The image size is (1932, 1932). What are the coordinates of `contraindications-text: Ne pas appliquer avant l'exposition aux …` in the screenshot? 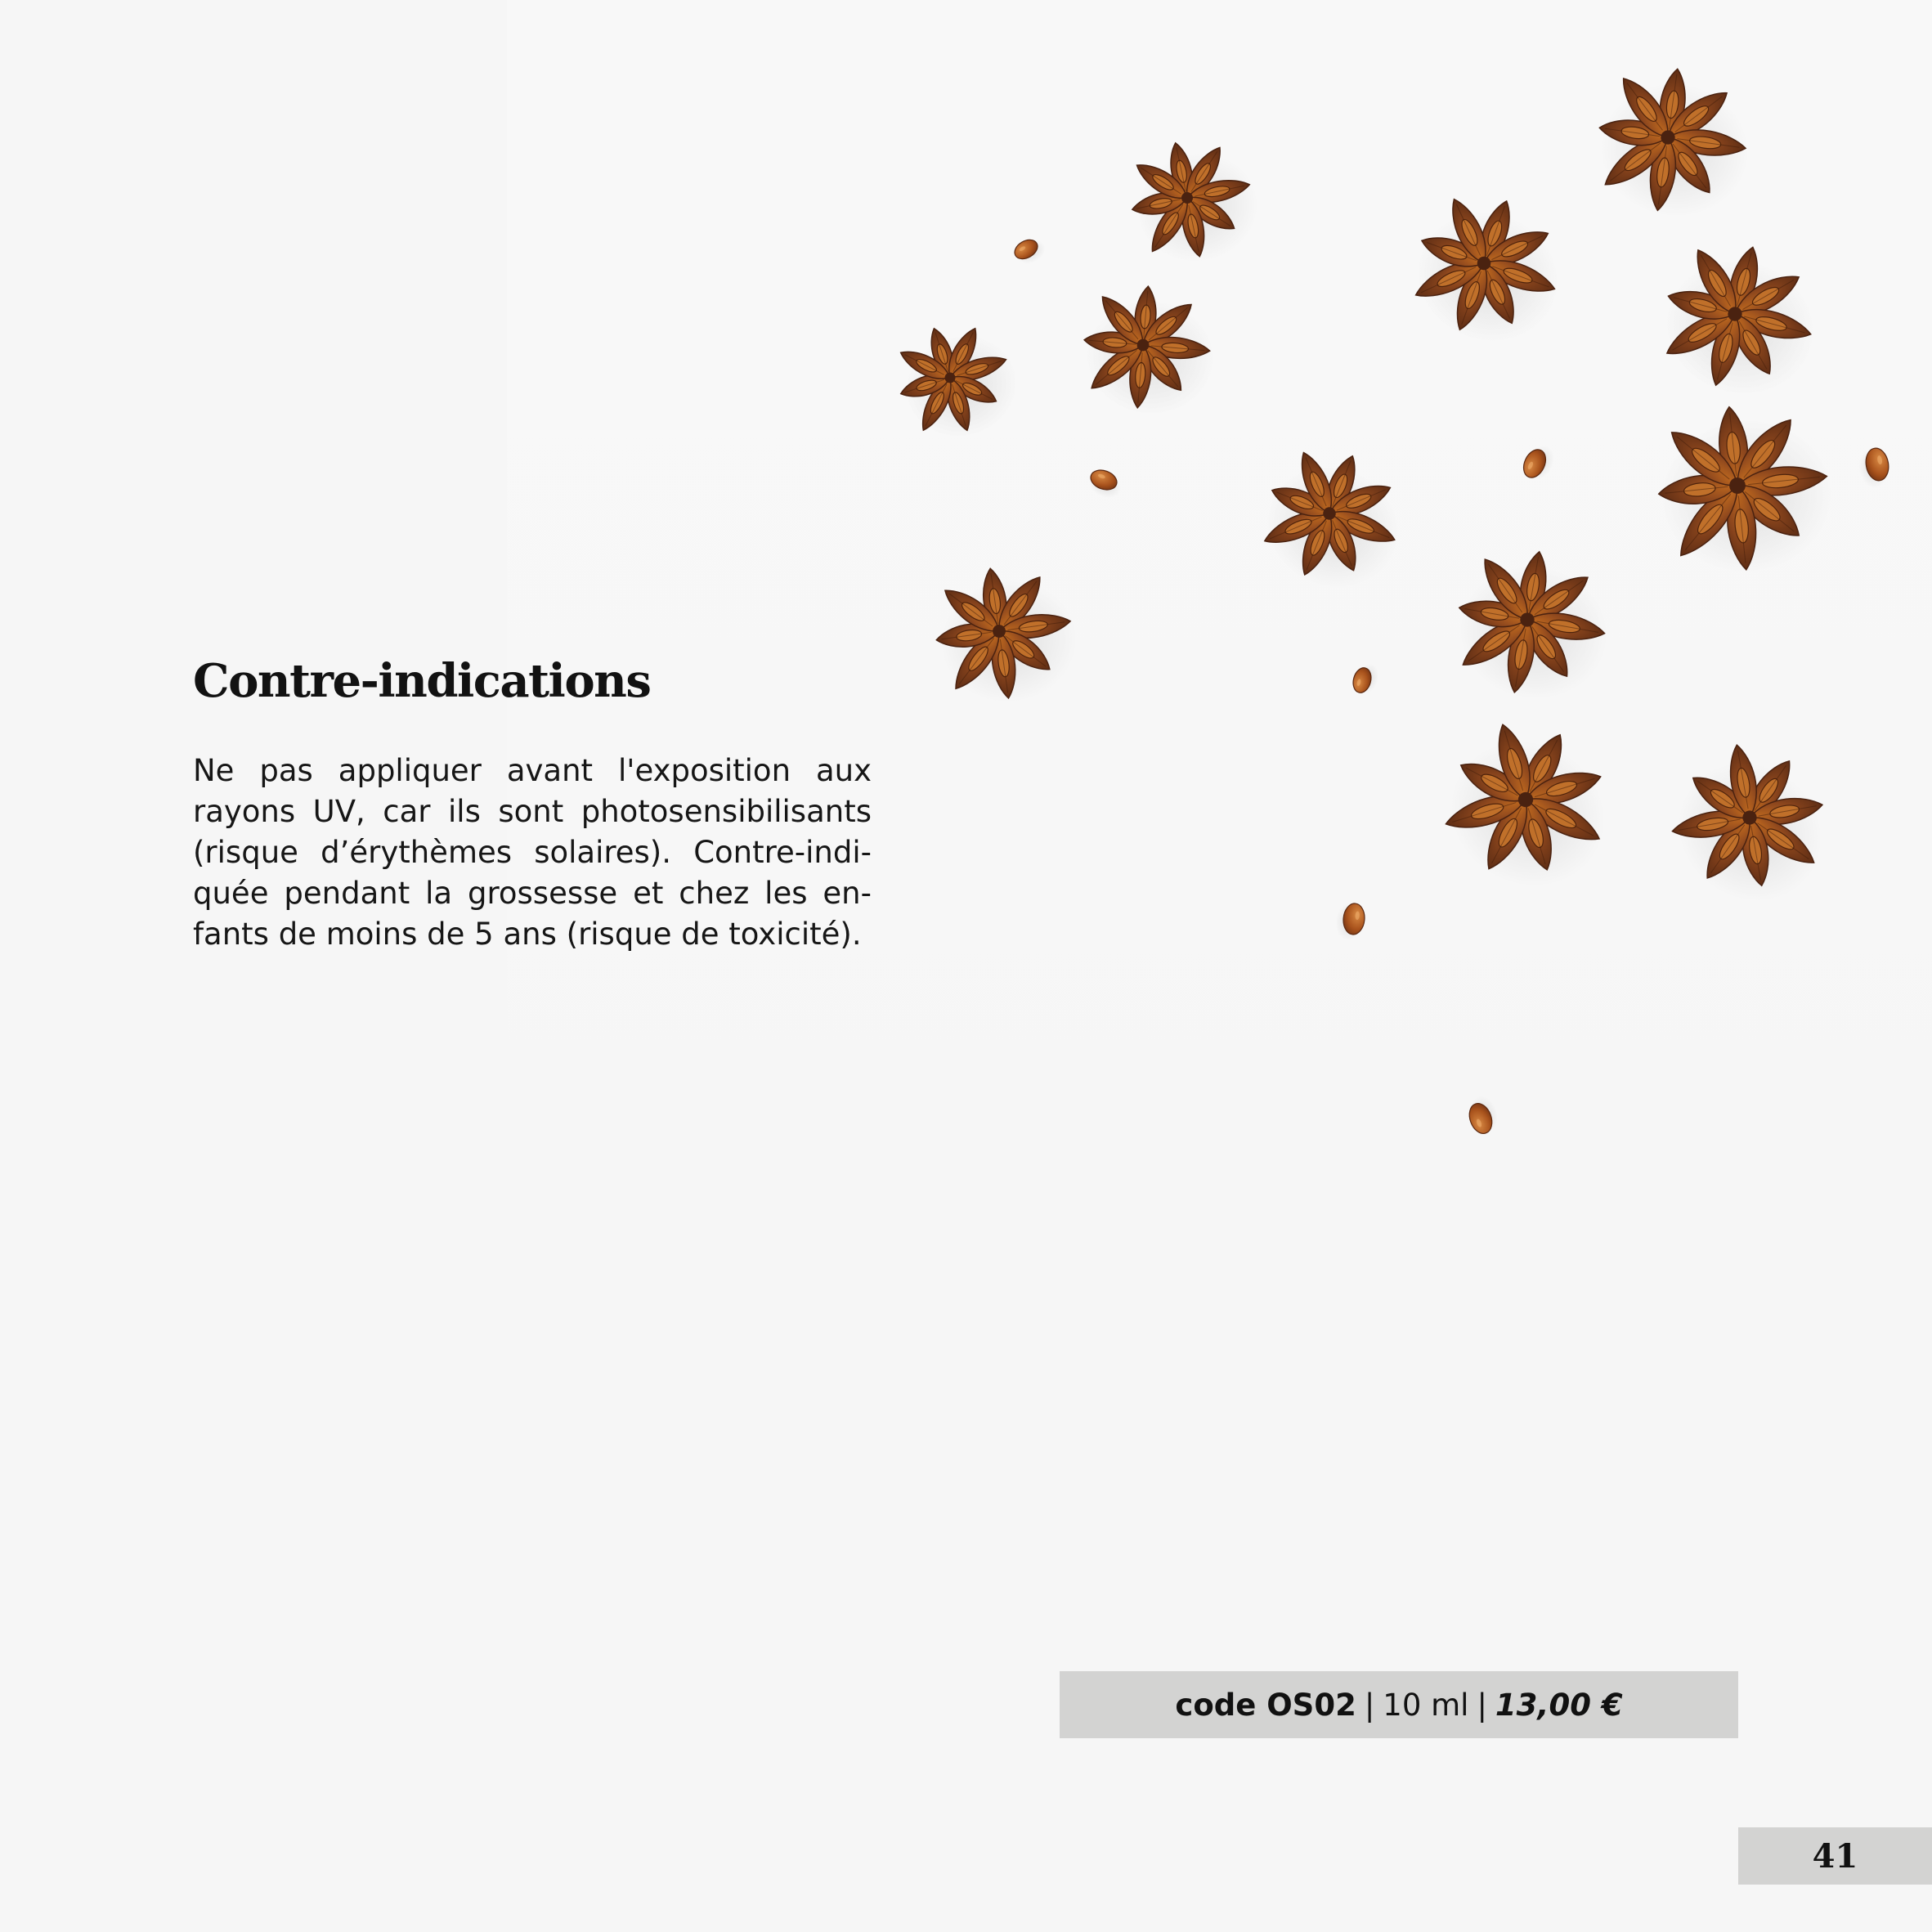 It's located at (532, 852).